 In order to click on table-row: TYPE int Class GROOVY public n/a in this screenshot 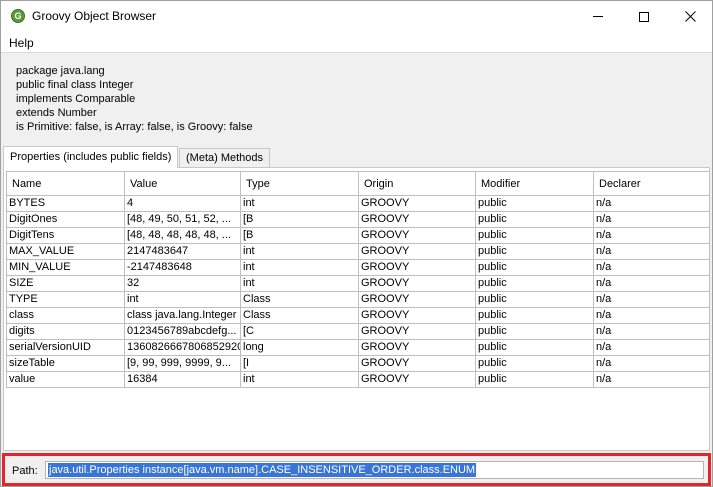, I will do `click(358, 299)`.